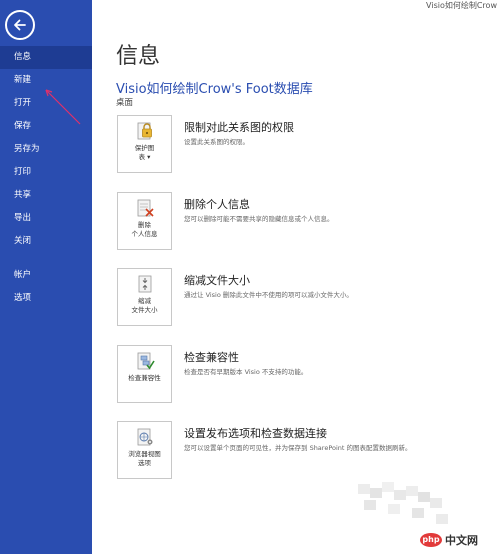 The image size is (500, 554). Describe the element at coordinates (216, 142) in the screenshot. I see `action-description: 设置此关系图的权限。` at that location.